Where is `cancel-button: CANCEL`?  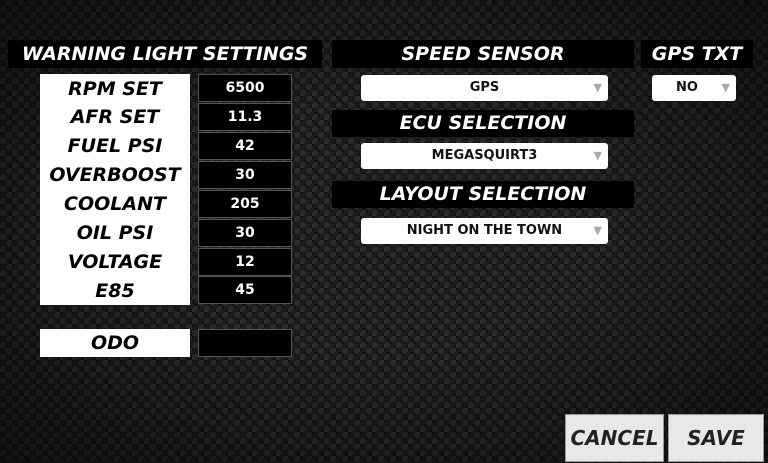
cancel-button: CANCEL is located at coordinates (614, 438).